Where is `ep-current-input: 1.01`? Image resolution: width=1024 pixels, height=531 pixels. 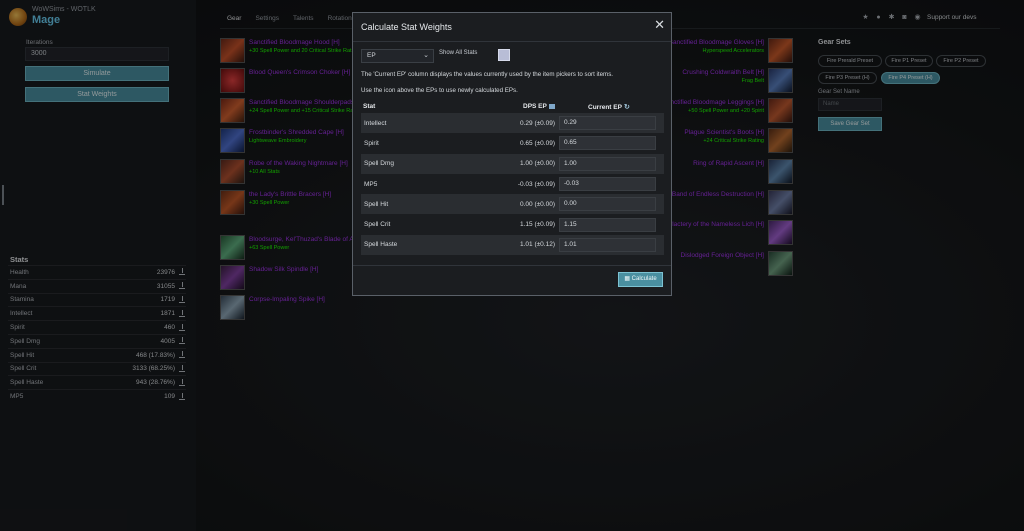 ep-current-input: 1.01 is located at coordinates (607, 244).